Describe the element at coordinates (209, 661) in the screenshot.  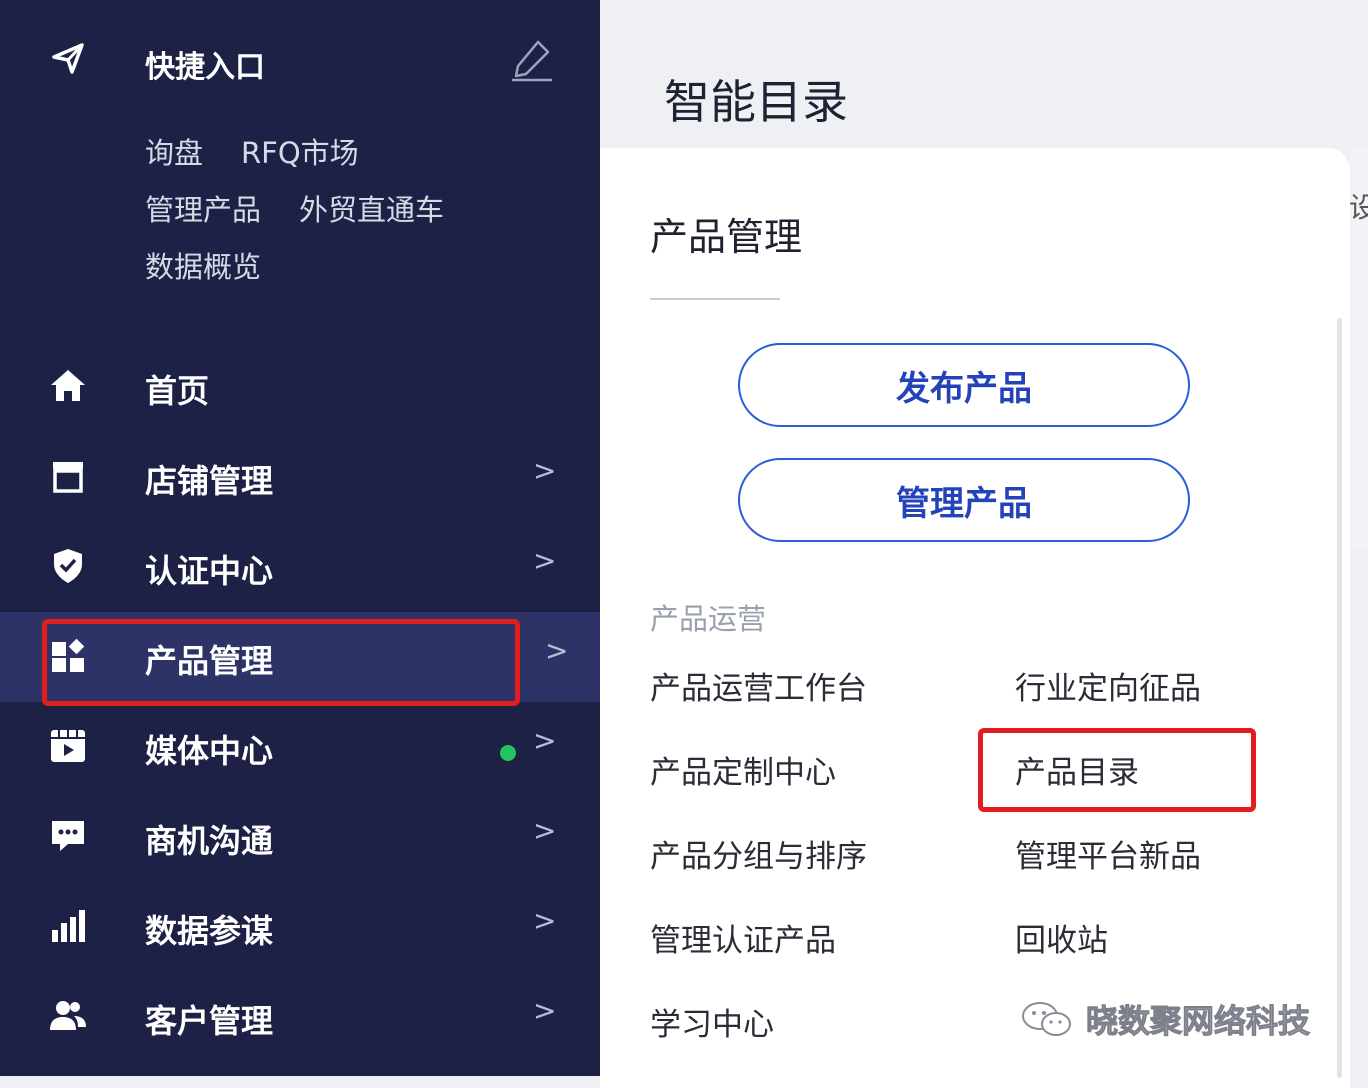
I see `nav-label: 产品管理` at that location.